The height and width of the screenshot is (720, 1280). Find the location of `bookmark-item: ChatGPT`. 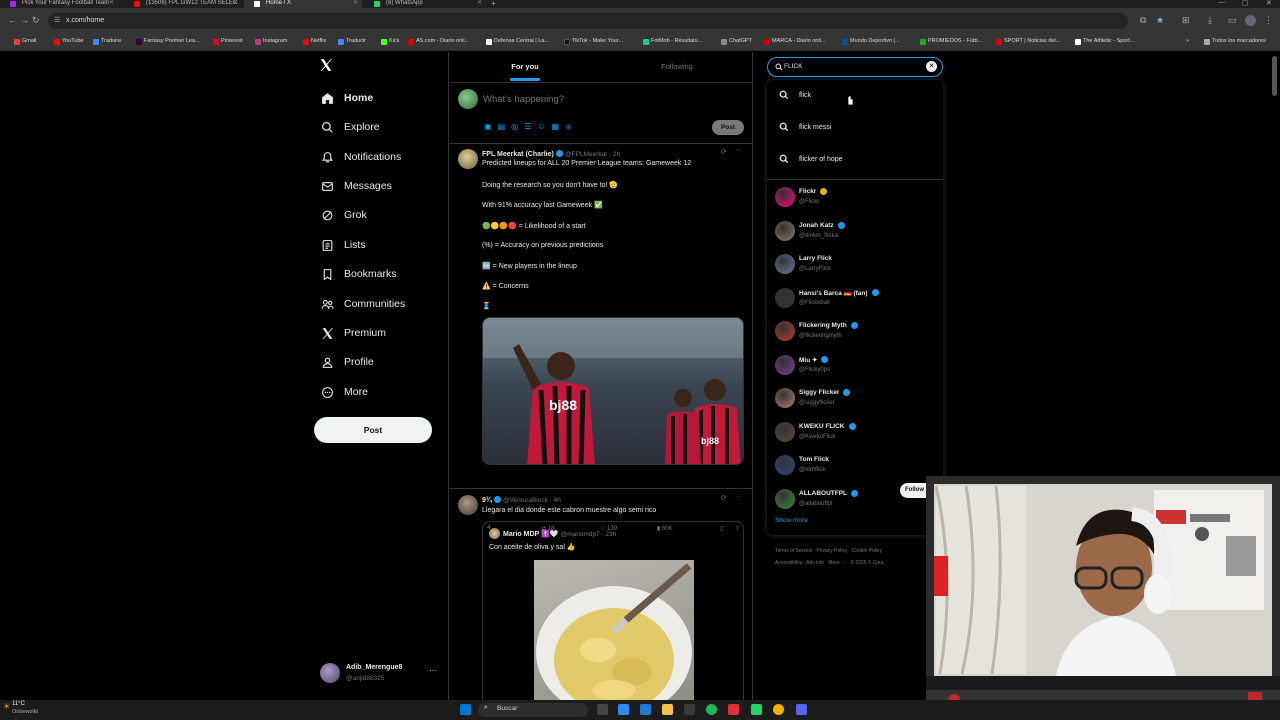

bookmark-item: ChatGPT is located at coordinates (736, 41).